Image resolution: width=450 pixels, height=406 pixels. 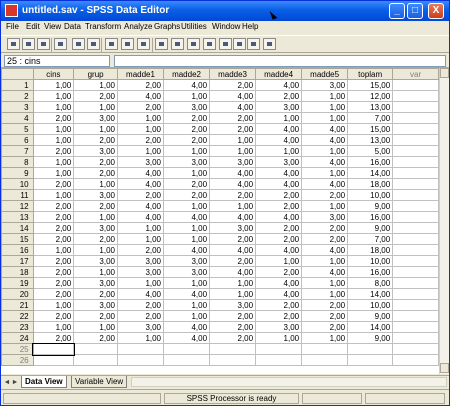 I want to click on row-number: 26, so click(x=17, y=360).